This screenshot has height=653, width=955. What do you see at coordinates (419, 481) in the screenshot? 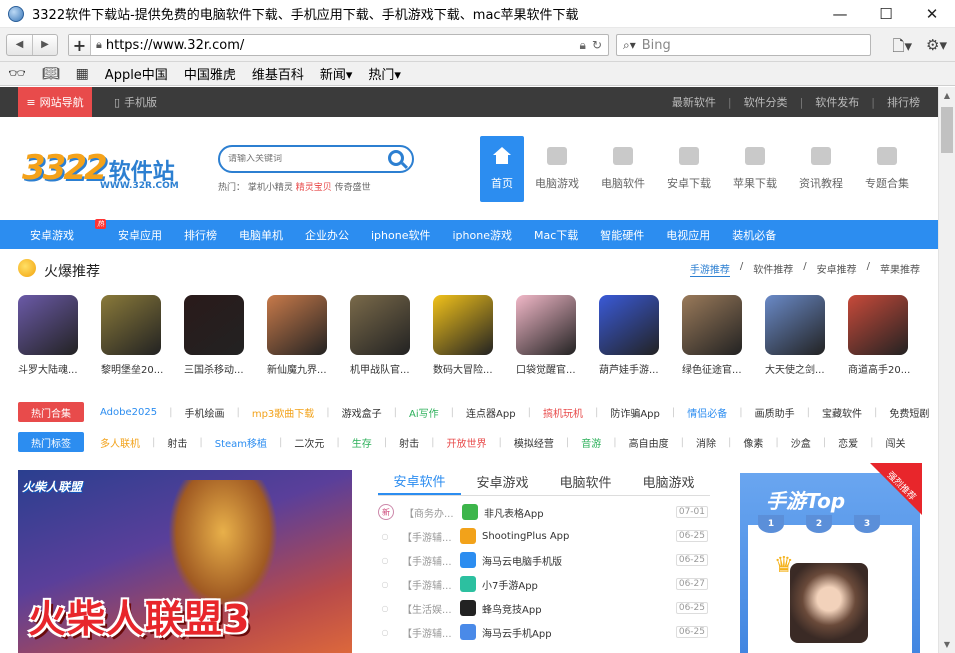
I see `tab-android-software: 安卓软件` at bounding box center [419, 481].